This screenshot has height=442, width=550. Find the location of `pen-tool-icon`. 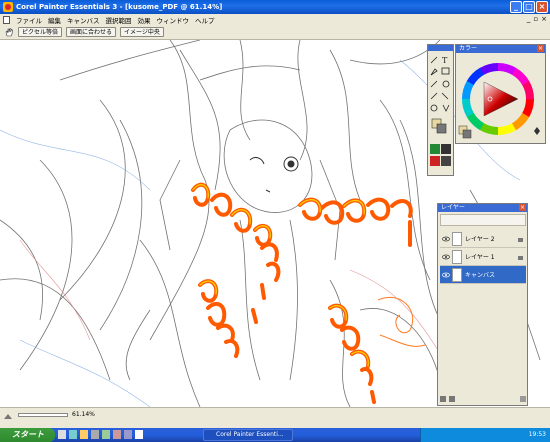

pen-tool-icon is located at coordinates (434, 96).